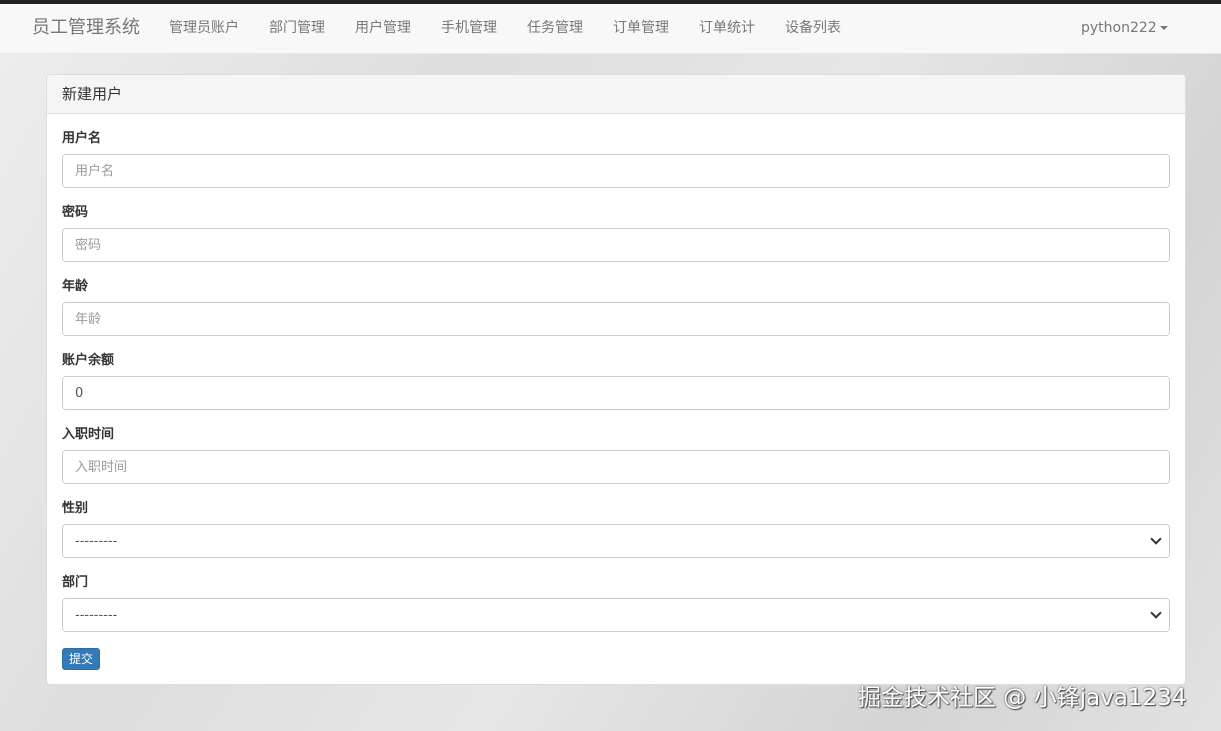  Describe the element at coordinates (727, 29) in the screenshot. I see `nav-link-order-stats: 订单统计` at that location.